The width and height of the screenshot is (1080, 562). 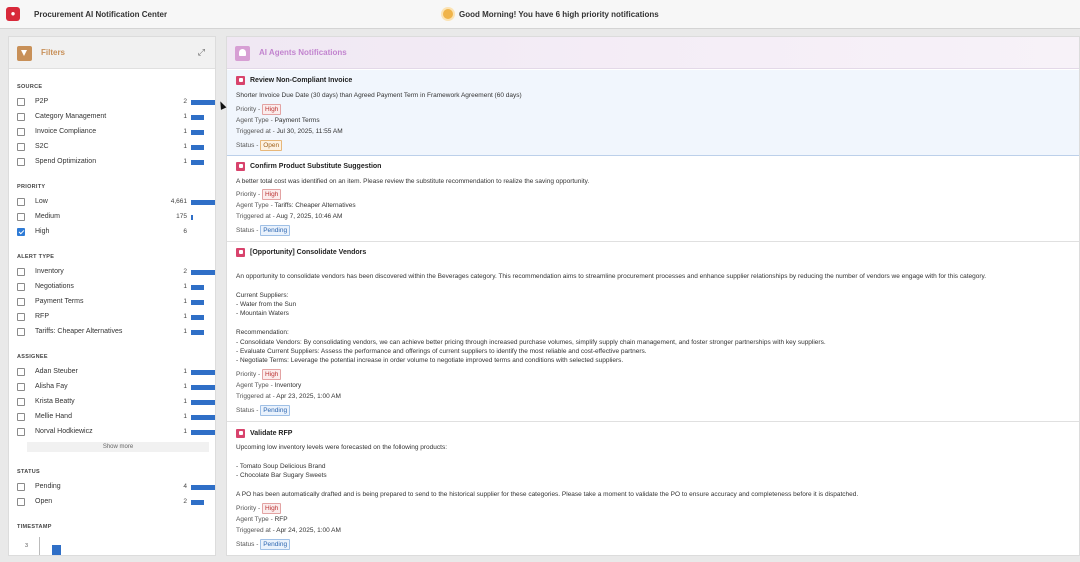 What do you see at coordinates (56, 371) in the screenshot?
I see `filter-label: Adan Steuber` at bounding box center [56, 371].